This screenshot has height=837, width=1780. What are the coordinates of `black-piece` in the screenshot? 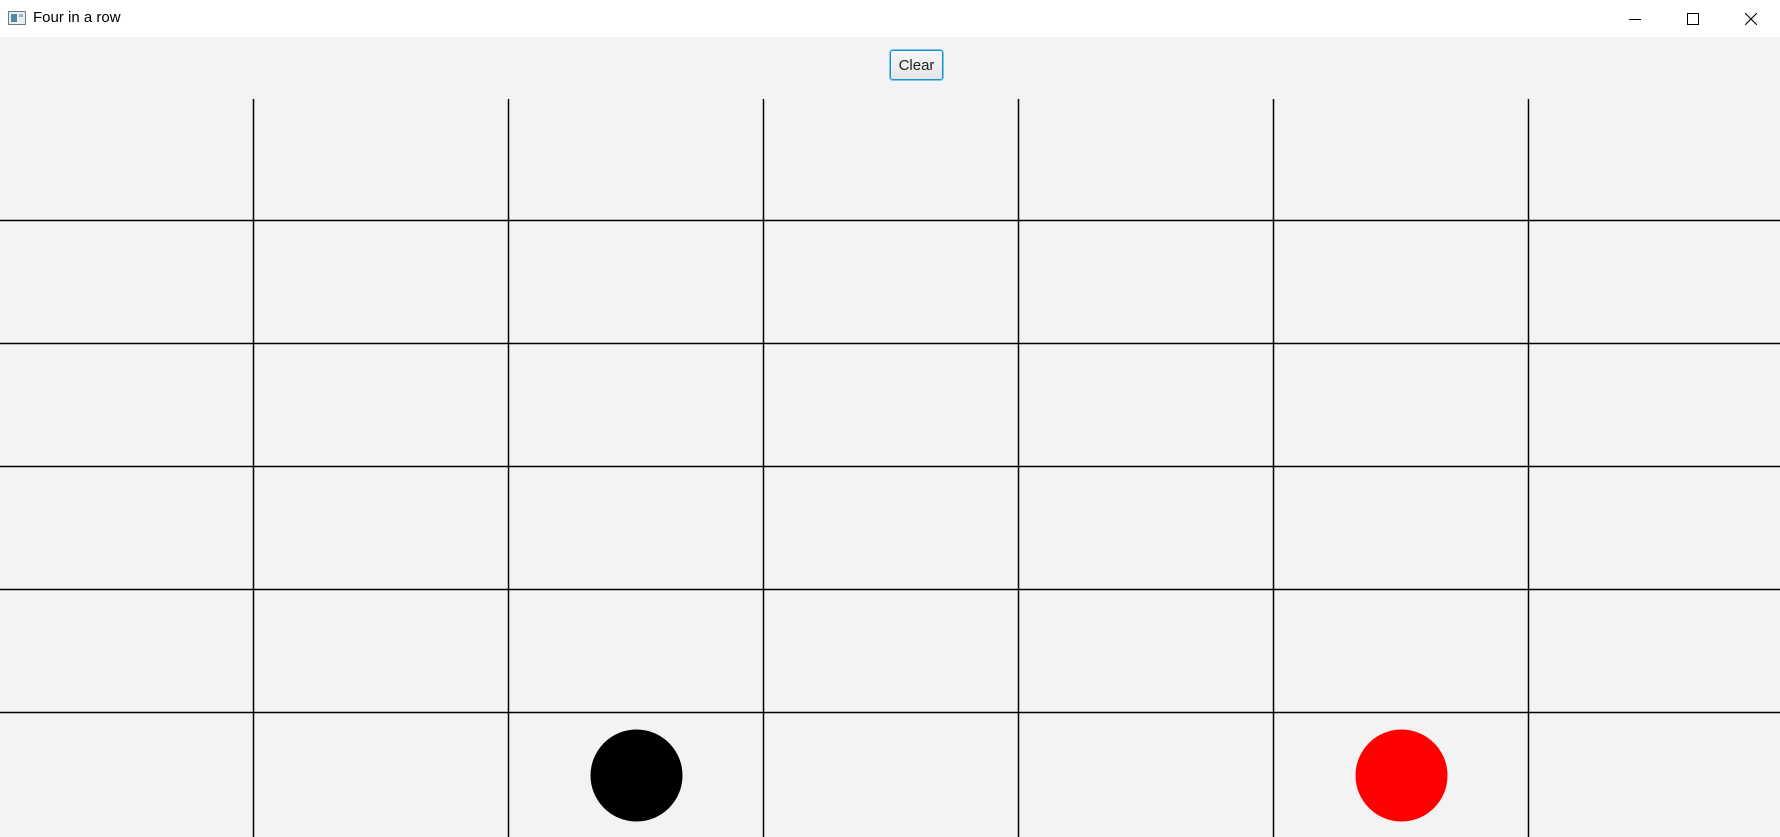 It's located at (636, 775).